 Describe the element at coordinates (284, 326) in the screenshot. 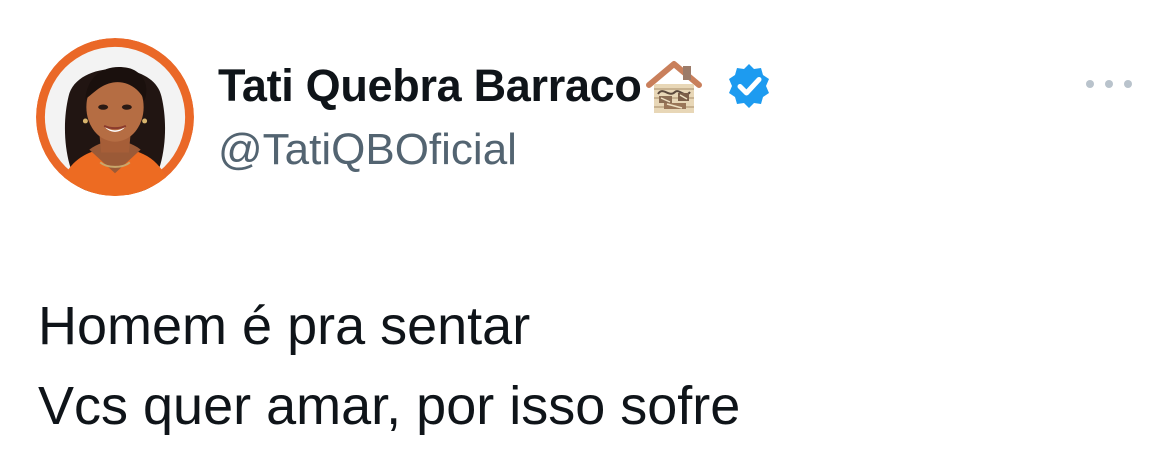

I see `tweet-text-line-1: Homem é pra sentar` at that location.